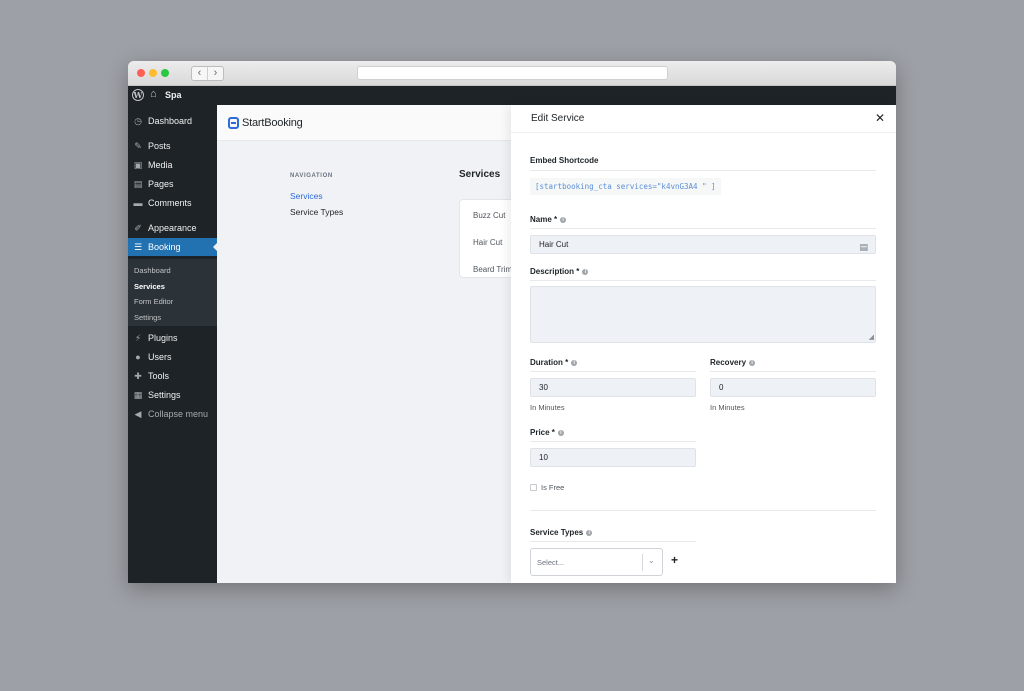 The height and width of the screenshot is (691, 1024). I want to click on users-icon: ●, so click(138, 357).